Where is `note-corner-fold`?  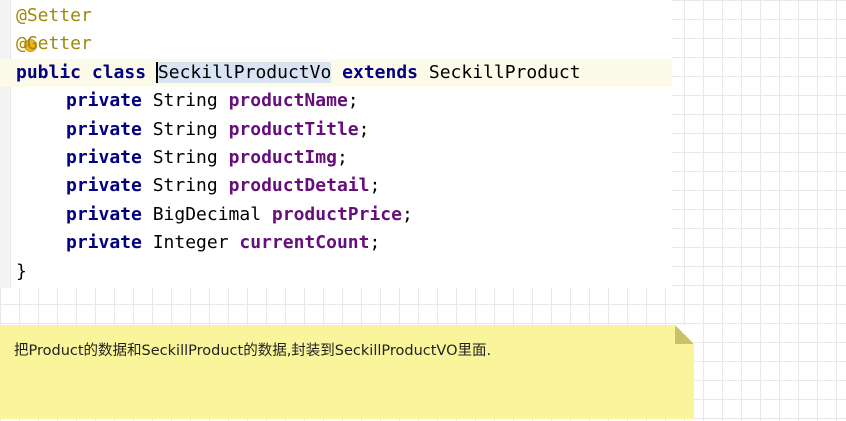 note-corner-fold is located at coordinates (684, 334).